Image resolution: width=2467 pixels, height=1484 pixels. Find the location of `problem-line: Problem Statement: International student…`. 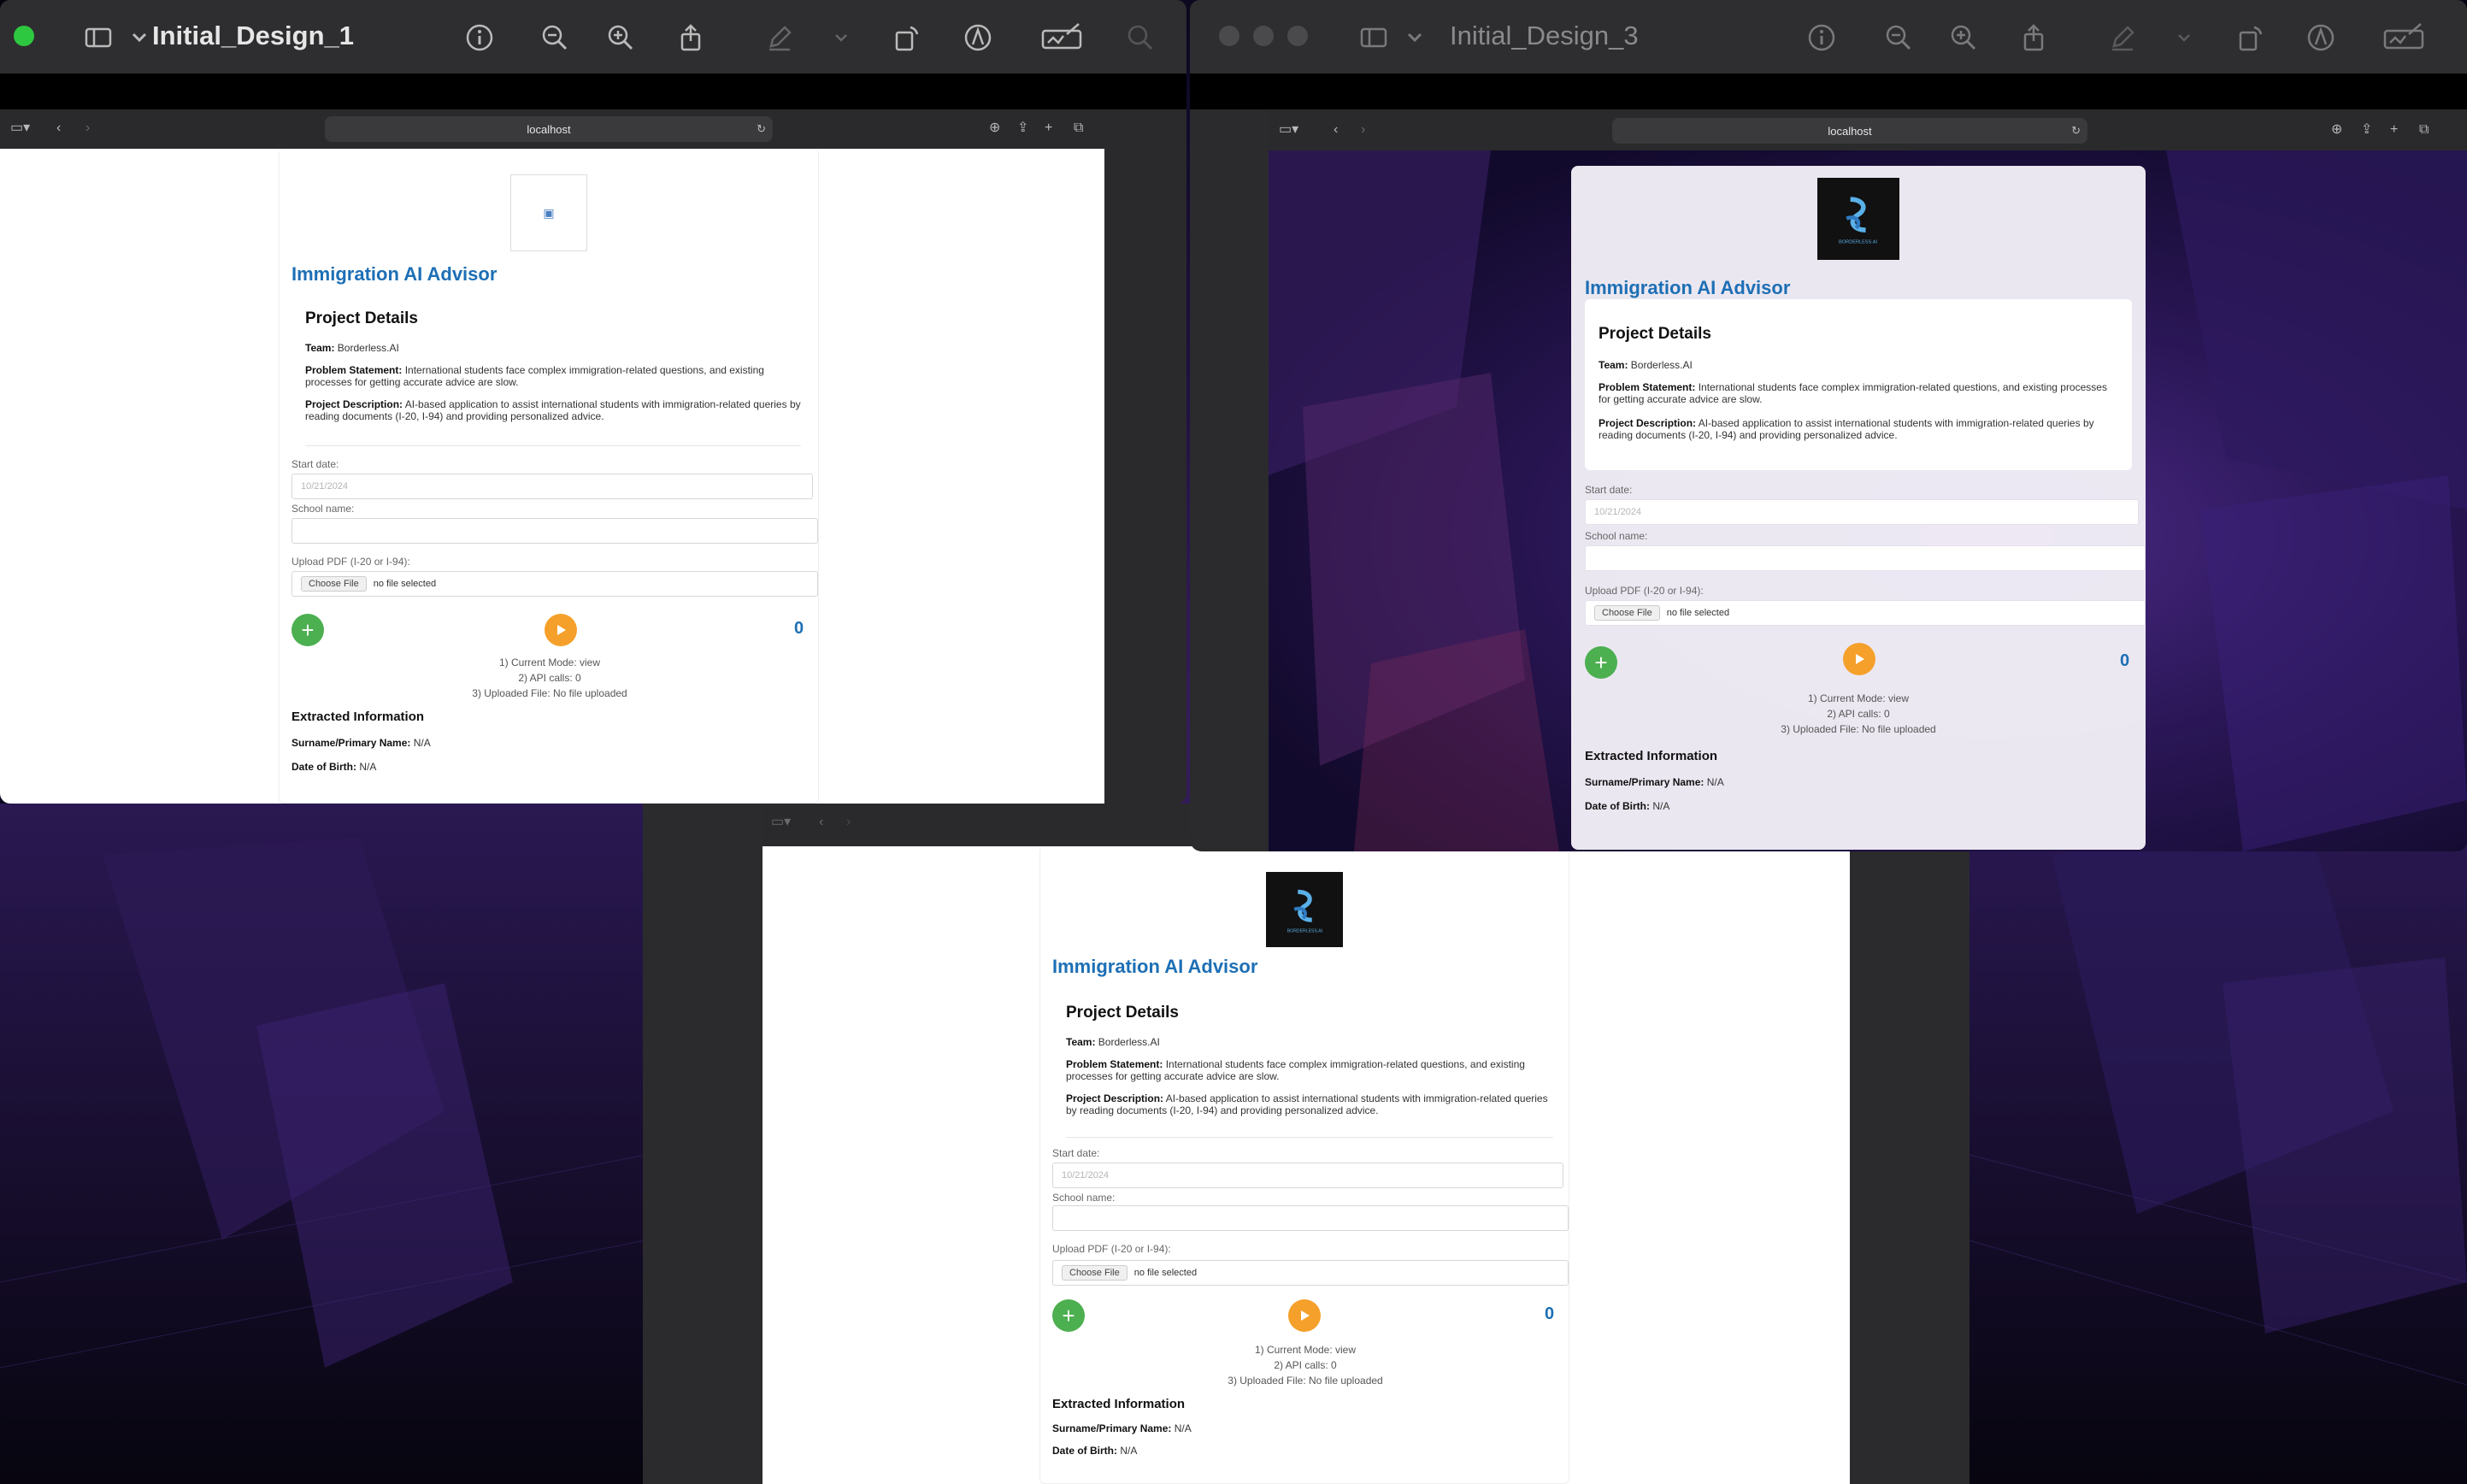

problem-line: Problem Statement: International student… is located at coordinates (553, 376).